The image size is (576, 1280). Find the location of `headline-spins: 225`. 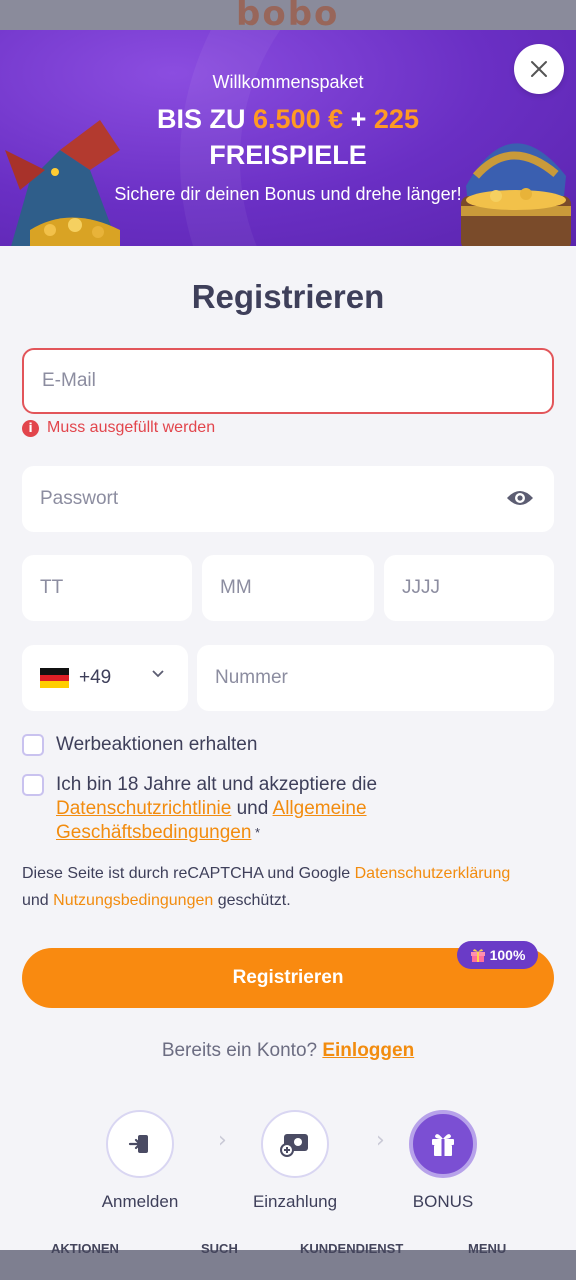

headline-spins: 225 is located at coordinates (396, 119).